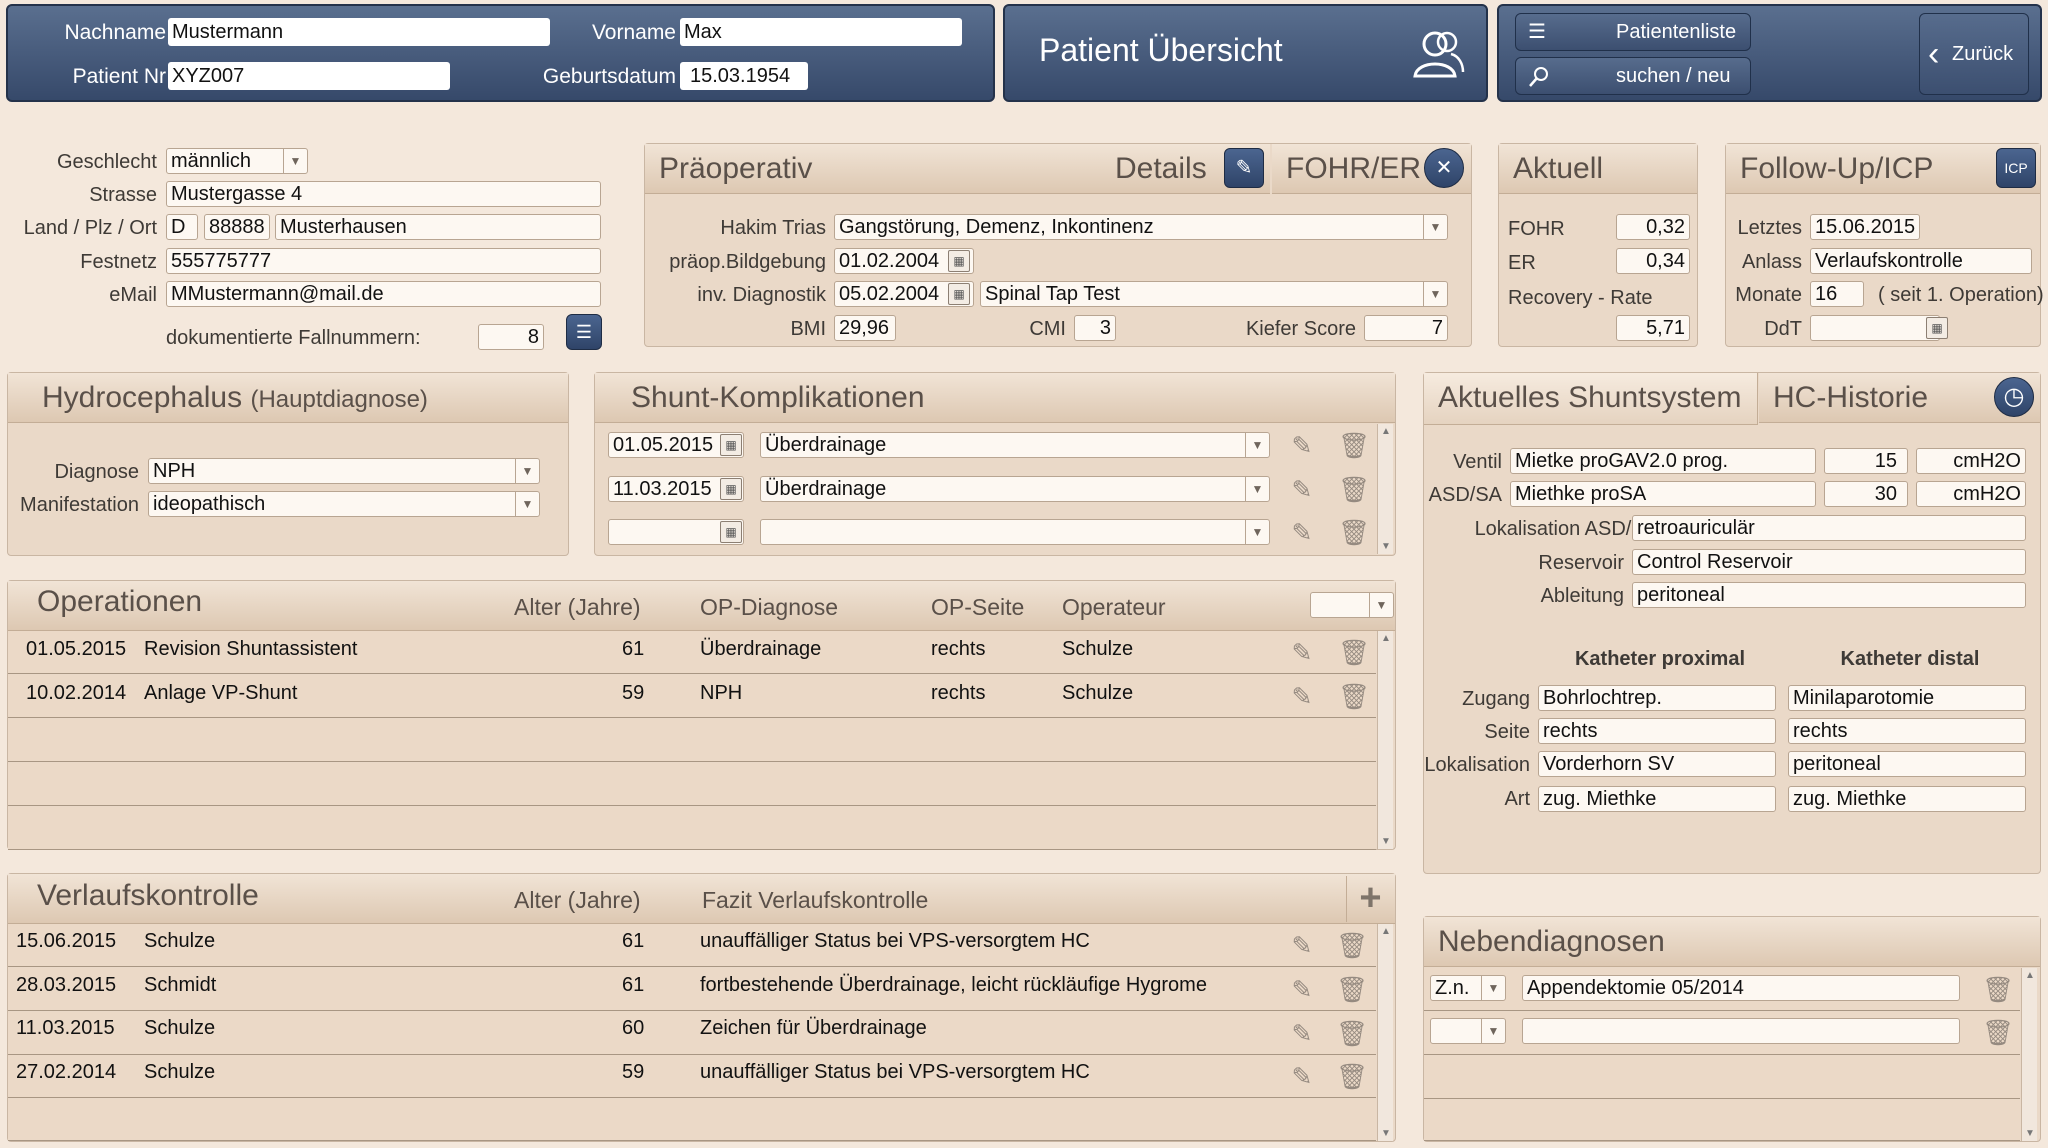 The height and width of the screenshot is (1148, 2048). Describe the element at coordinates (1015, 532) in the screenshot. I see `shunt-komp-select: ▼` at that location.